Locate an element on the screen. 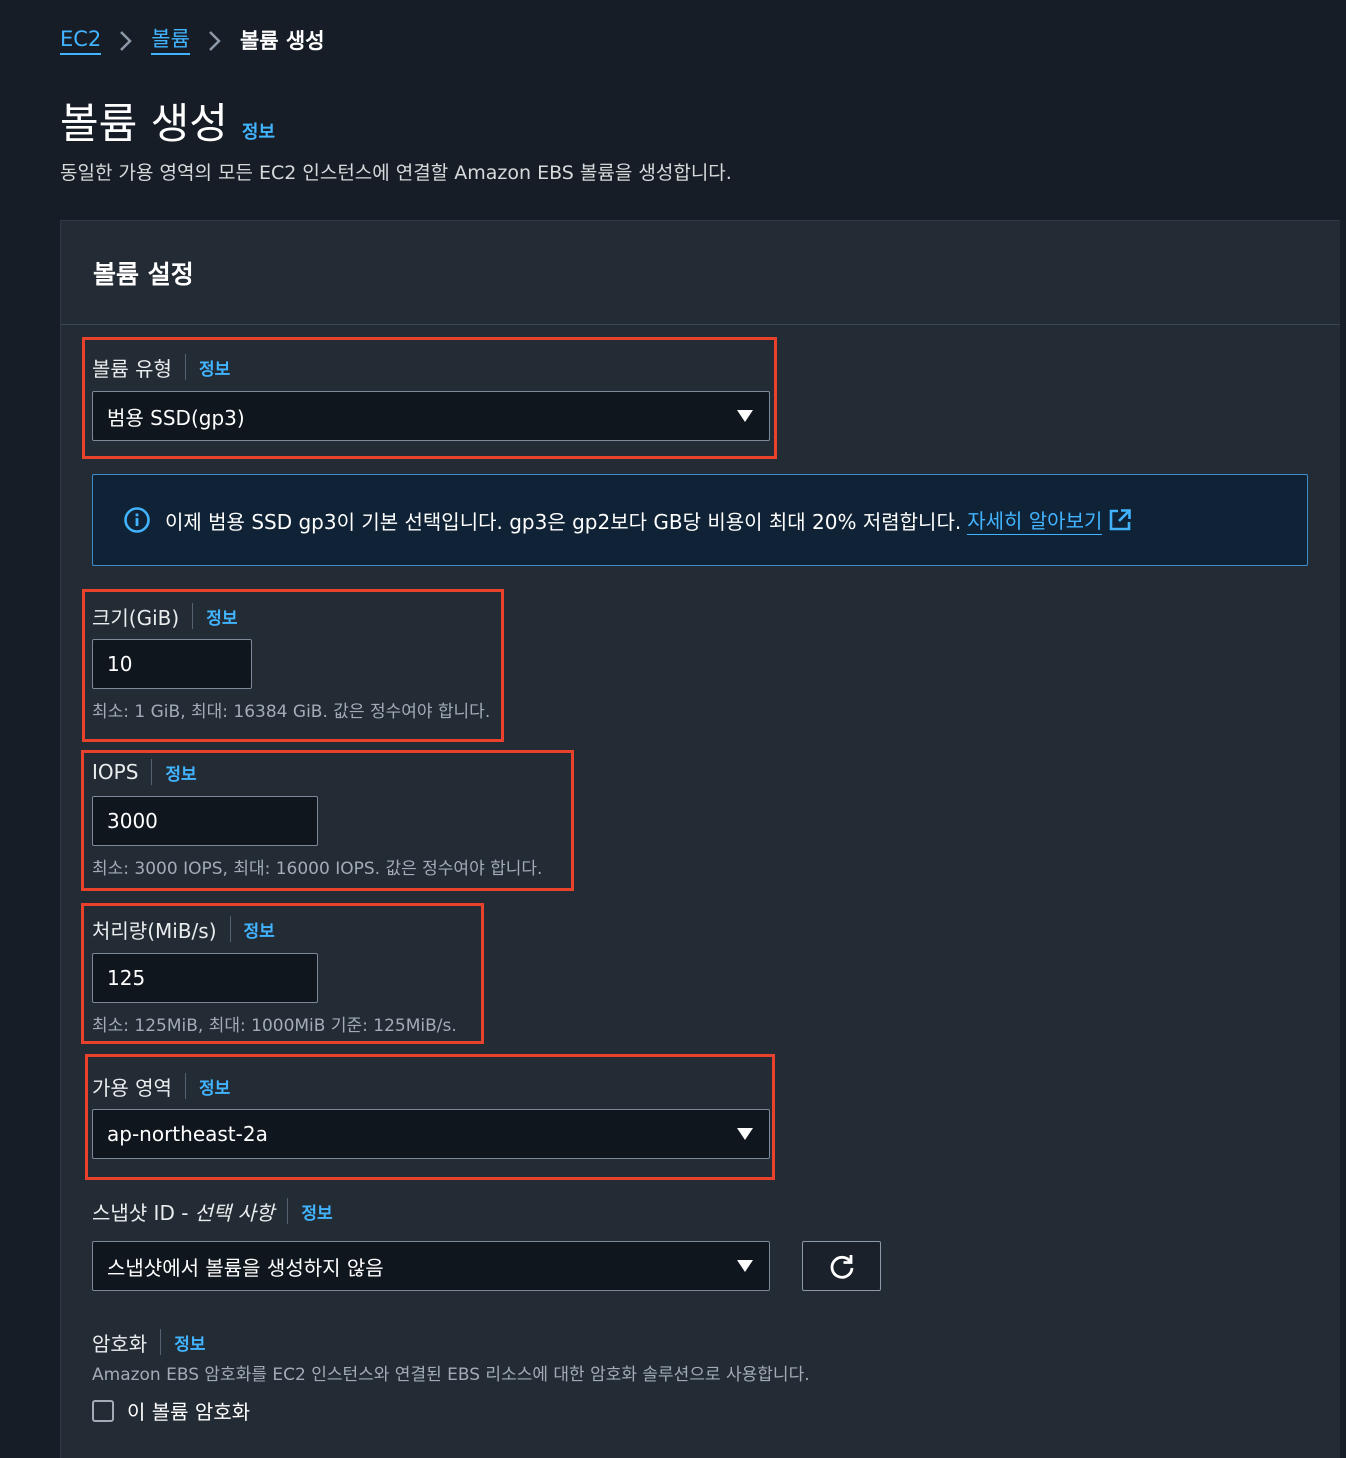 The width and height of the screenshot is (1346, 1458). throughput-label: 처리량(MiB/s) is located at coordinates (154, 930).